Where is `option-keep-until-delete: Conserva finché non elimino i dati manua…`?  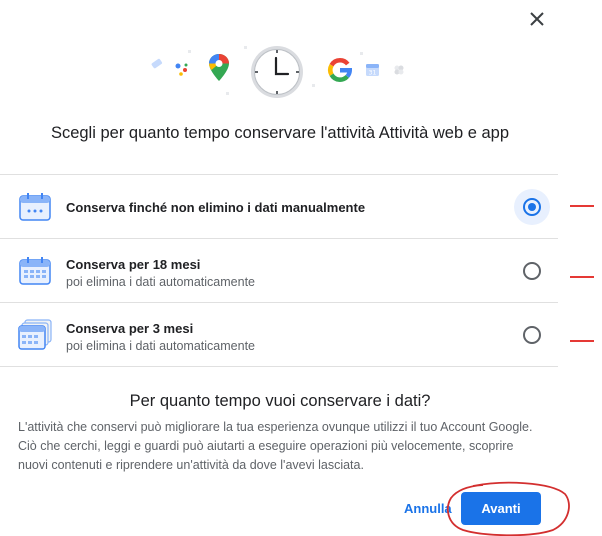 option-keep-until-delete: Conserva finché non elimino i dati manua… is located at coordinates (279, 206).